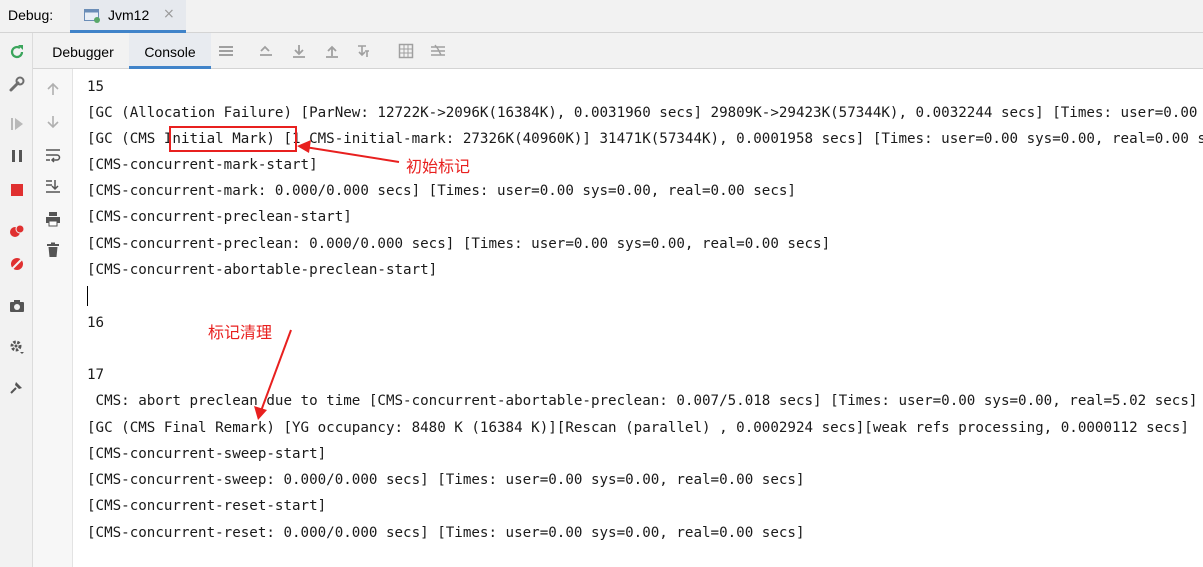 The height and width of the screenshot is (567, 1203). What do you see at coordinates (31, 15) in the screenshot?
I see `debug-label: Debug:` at bounding box center [31, 15].